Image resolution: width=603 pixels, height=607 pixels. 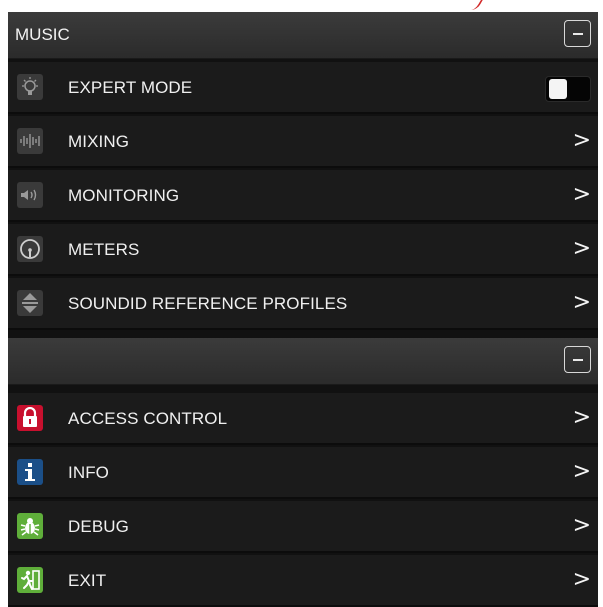 What do you see at coordinates (303, 581) in the screenshot?
I see `menu-item-exit: EXIT >` at bounding box center [303, 581].